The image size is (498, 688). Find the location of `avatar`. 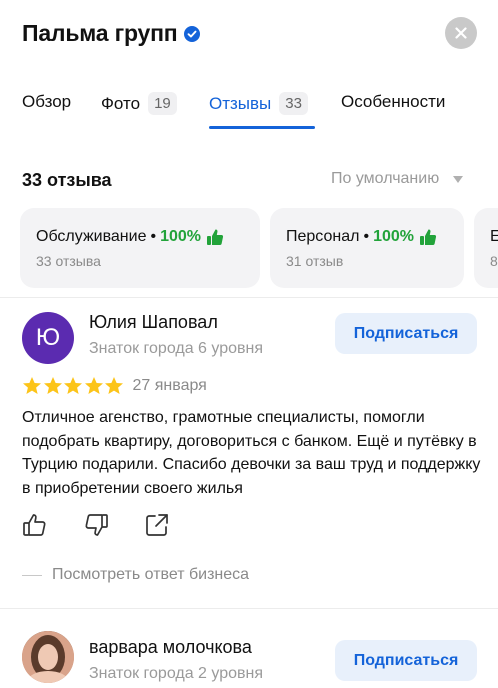

avatar is located at coordinates (48, 657).